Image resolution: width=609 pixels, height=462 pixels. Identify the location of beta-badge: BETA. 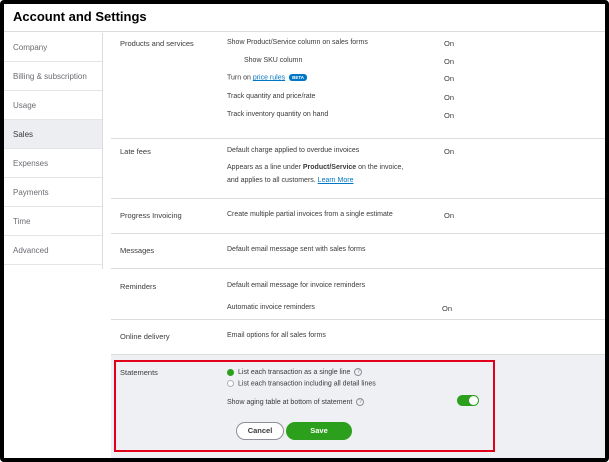
(298, 77).